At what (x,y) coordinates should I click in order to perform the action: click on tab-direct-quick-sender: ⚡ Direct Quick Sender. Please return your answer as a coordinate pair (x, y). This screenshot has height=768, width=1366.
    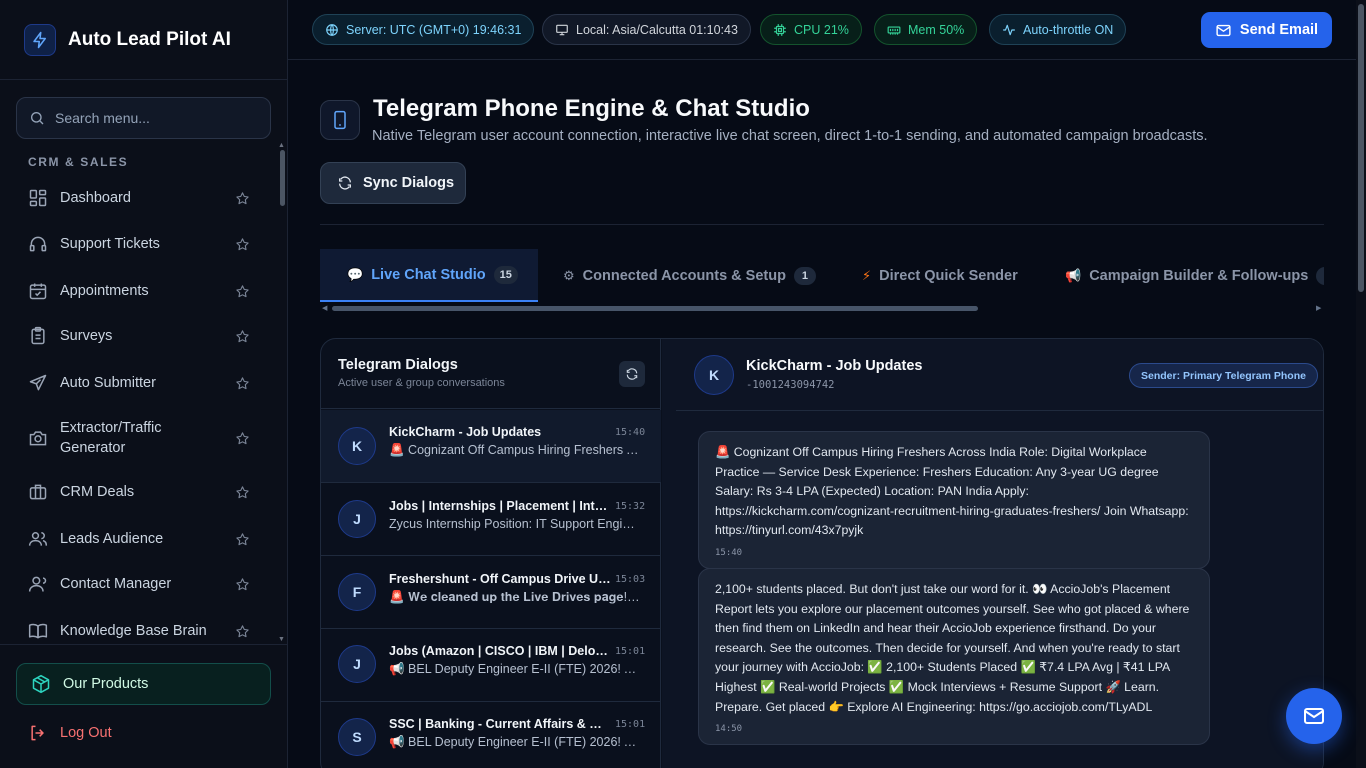
    Looking at the image, I should click on (940, 275).